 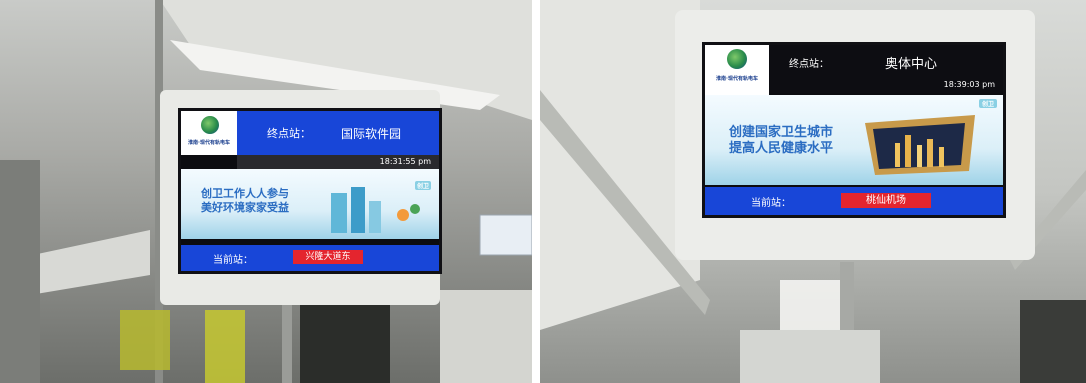 I want to click on far-ceiling, so click(x=810, y=356).